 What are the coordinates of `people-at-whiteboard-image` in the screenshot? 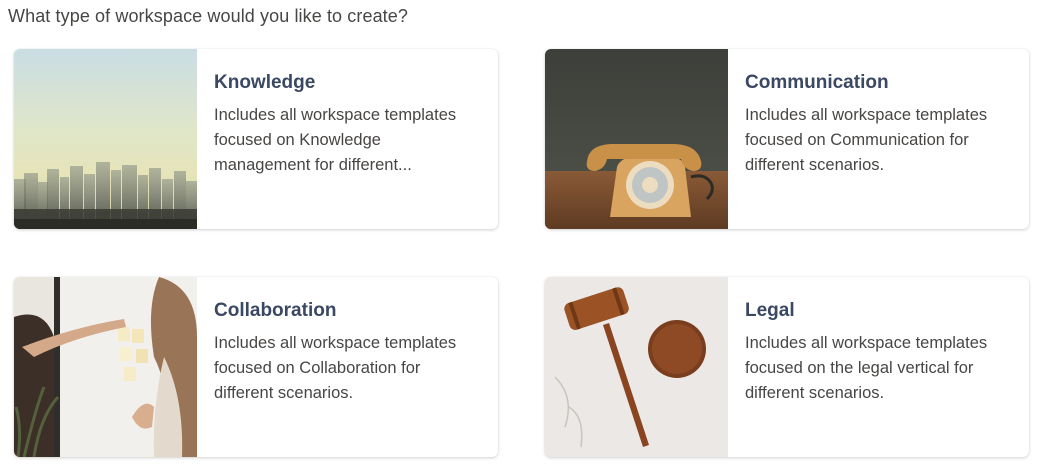 It's located at (105, 367).